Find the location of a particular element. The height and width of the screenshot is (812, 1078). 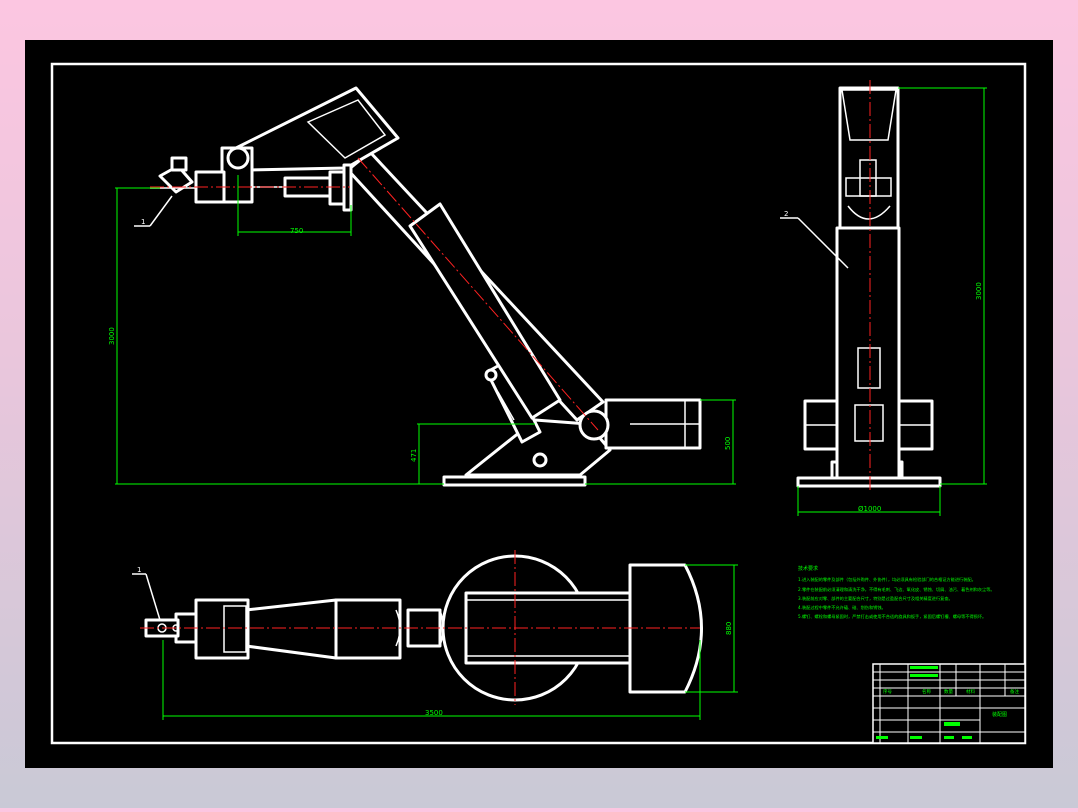

title-block: 序号 名称 数量 材料 备注 装配图 is located at coordinates (949, 703).